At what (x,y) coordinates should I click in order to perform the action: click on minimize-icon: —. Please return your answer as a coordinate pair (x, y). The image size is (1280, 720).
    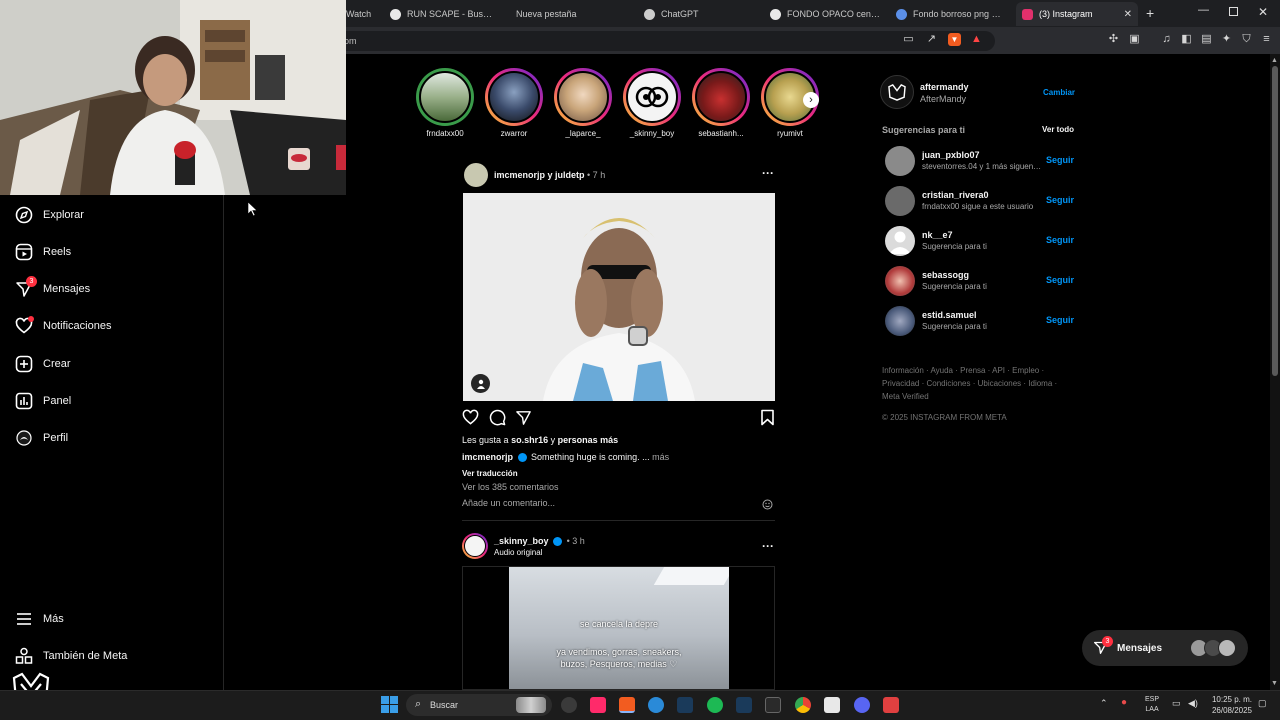
    Looking at the image, I should click on (1203, 10).